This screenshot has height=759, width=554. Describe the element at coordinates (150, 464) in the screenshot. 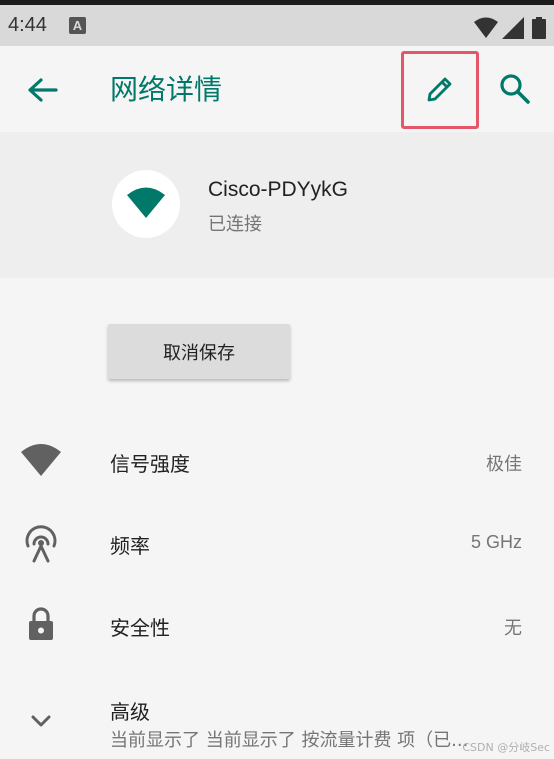

I see `detail-label: 信号强度` at that location.